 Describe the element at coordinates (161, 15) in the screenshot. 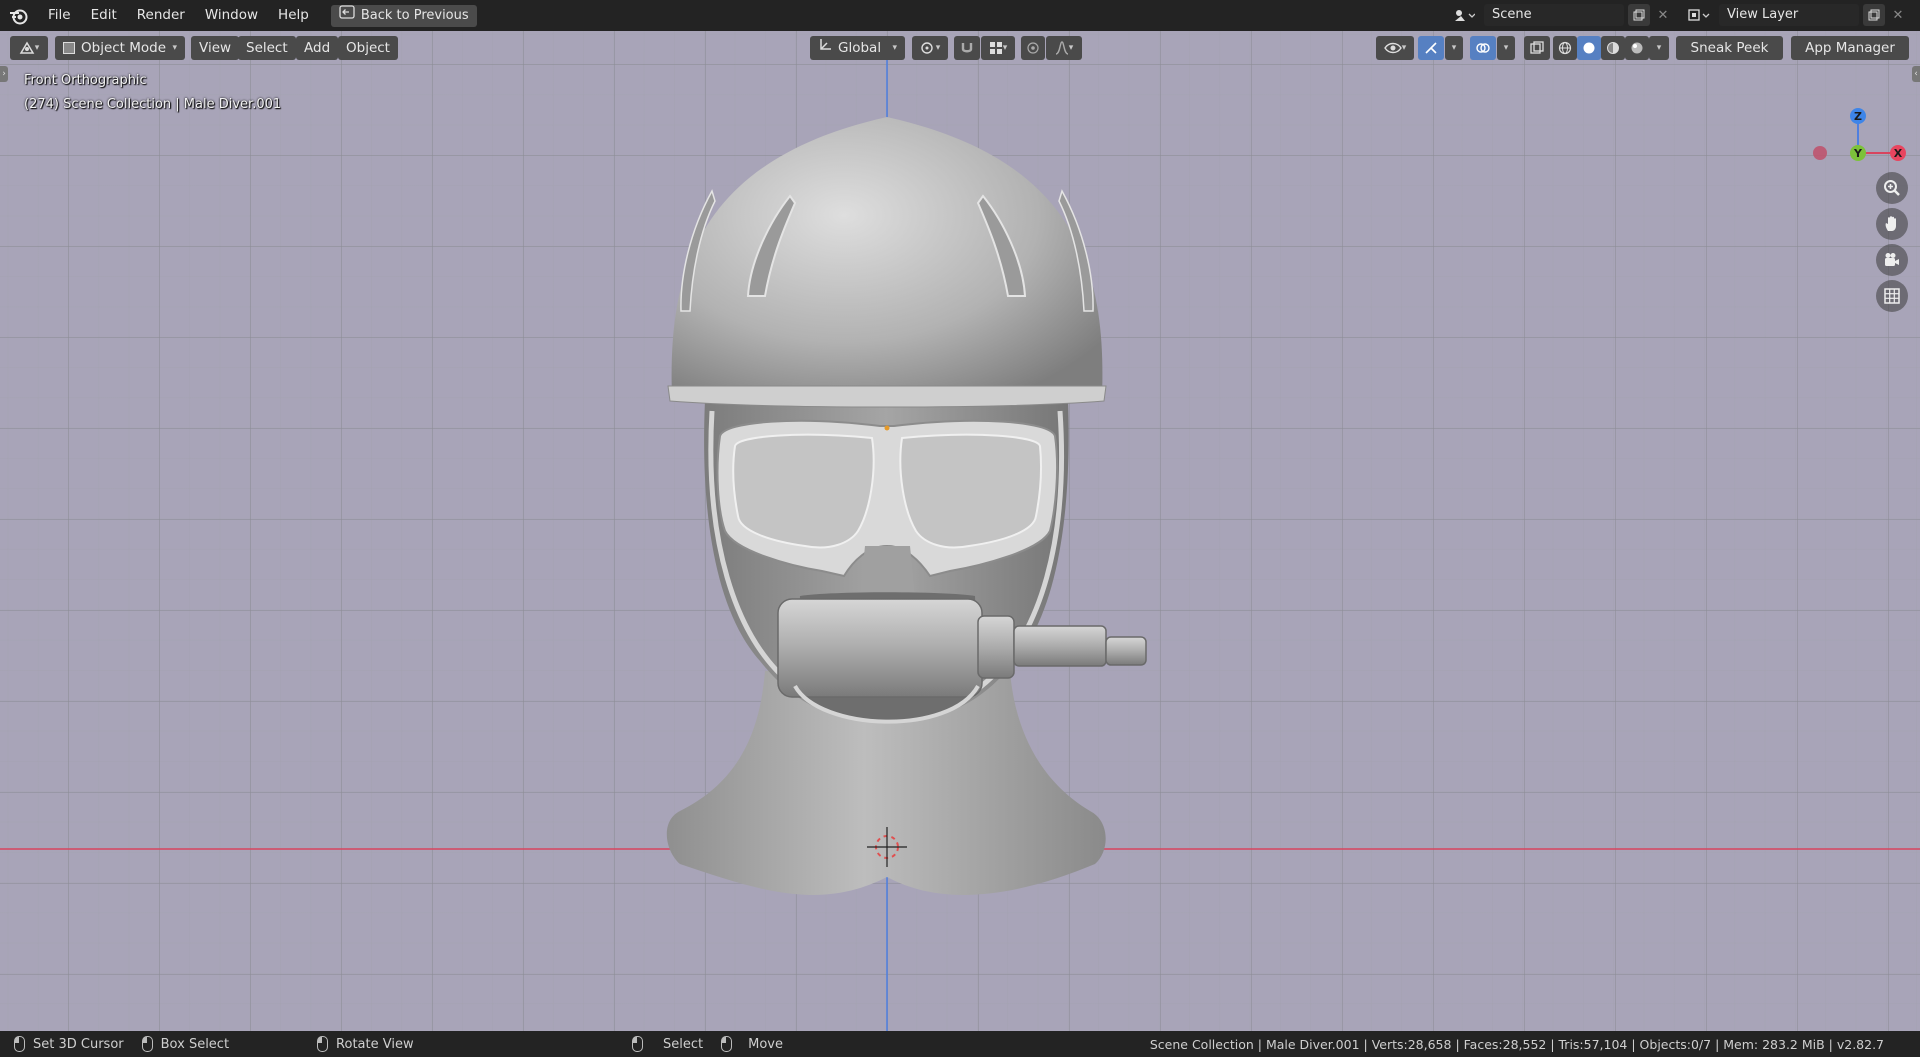

I see `menu-render: Render` at that location.